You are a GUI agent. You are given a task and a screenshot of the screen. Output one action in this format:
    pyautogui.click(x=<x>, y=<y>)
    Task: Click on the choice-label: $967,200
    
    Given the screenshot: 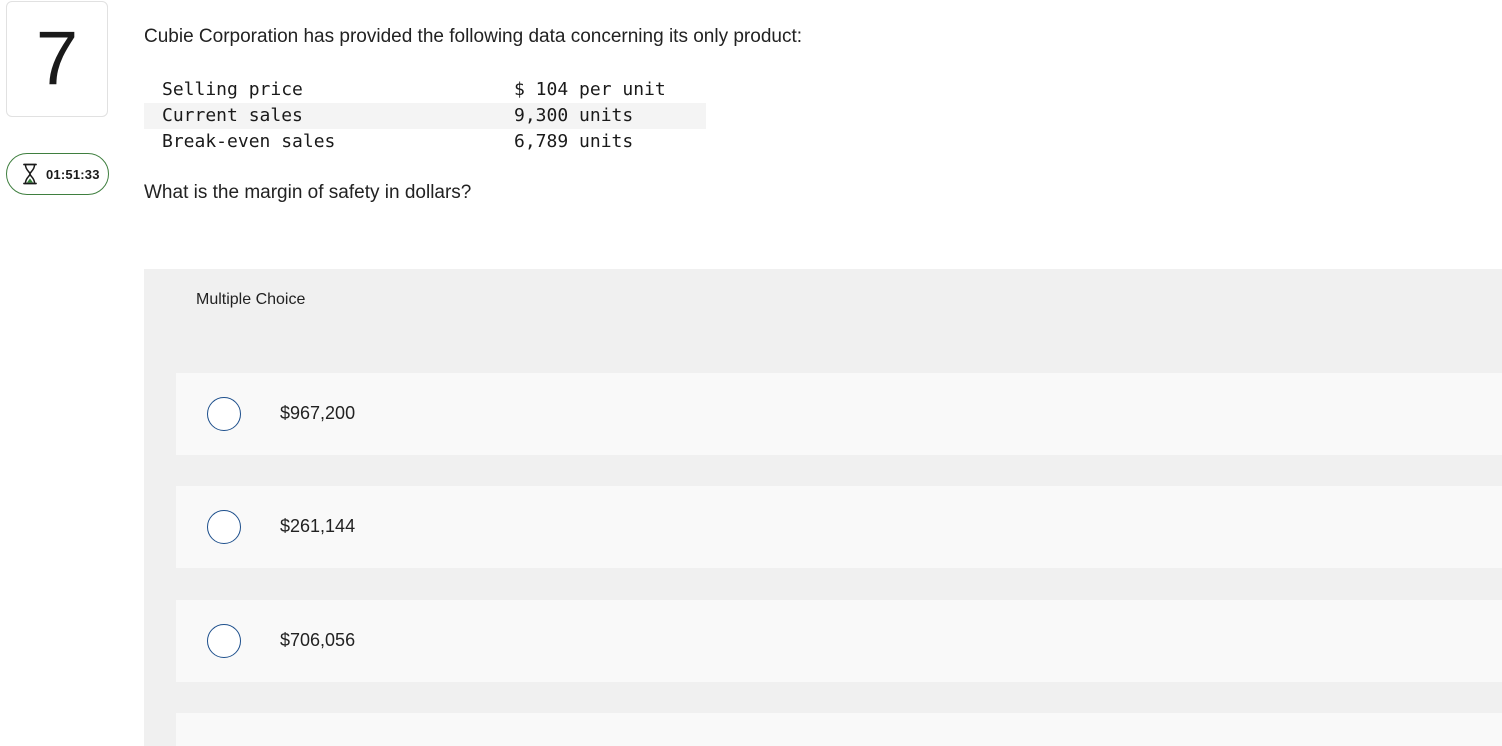 What is the action you would take?
    pyautogui.click(x=318, y=413)
    